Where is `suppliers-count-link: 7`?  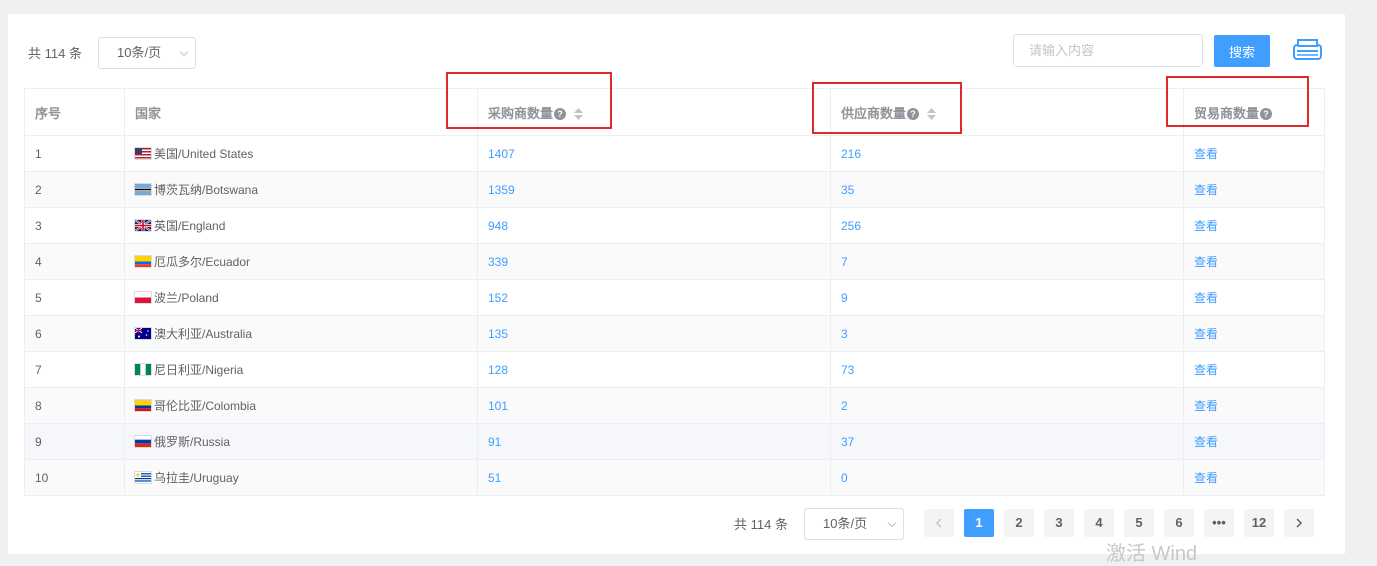
suppliers-count-link: 7 is located at coordinates (844, 262).